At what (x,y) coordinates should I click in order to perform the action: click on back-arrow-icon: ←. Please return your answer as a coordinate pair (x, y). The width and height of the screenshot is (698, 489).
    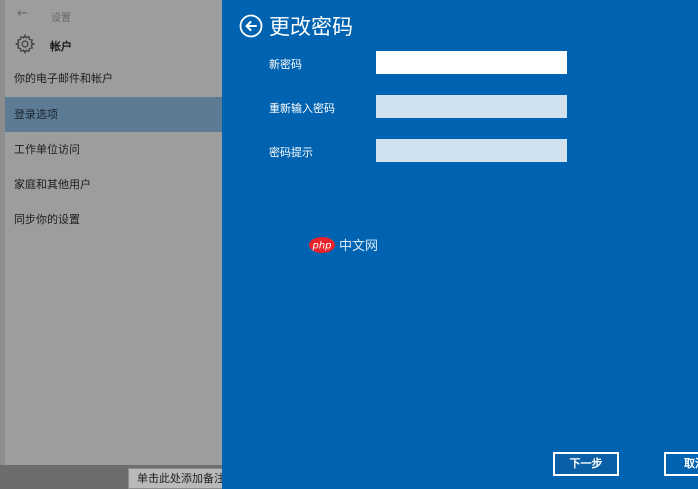
    Looking at the image, I should click on (22, 13).